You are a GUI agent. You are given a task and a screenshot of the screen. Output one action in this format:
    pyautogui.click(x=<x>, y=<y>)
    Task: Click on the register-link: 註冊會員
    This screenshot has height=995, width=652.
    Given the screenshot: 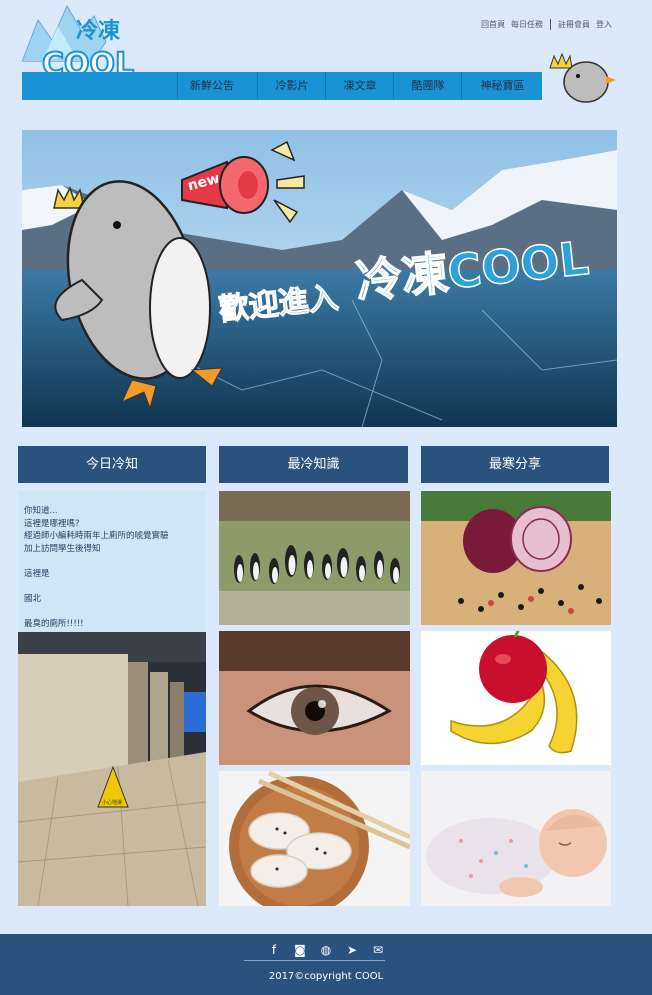 What is the action you would take?
    pyautogui.click(x=574, y=24)
    